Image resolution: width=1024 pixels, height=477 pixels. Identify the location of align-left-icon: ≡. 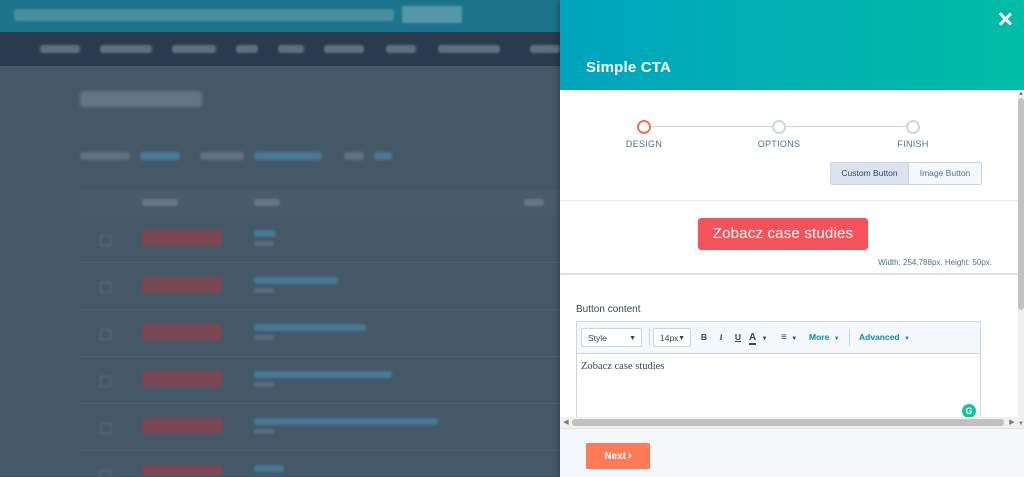
(784, 337).